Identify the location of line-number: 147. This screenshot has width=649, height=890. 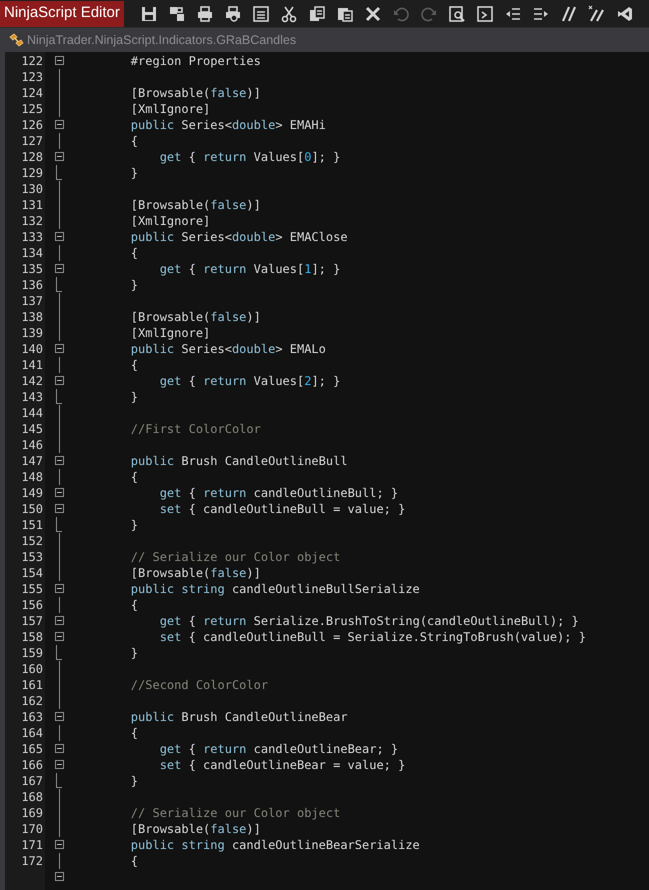
(32, 461).